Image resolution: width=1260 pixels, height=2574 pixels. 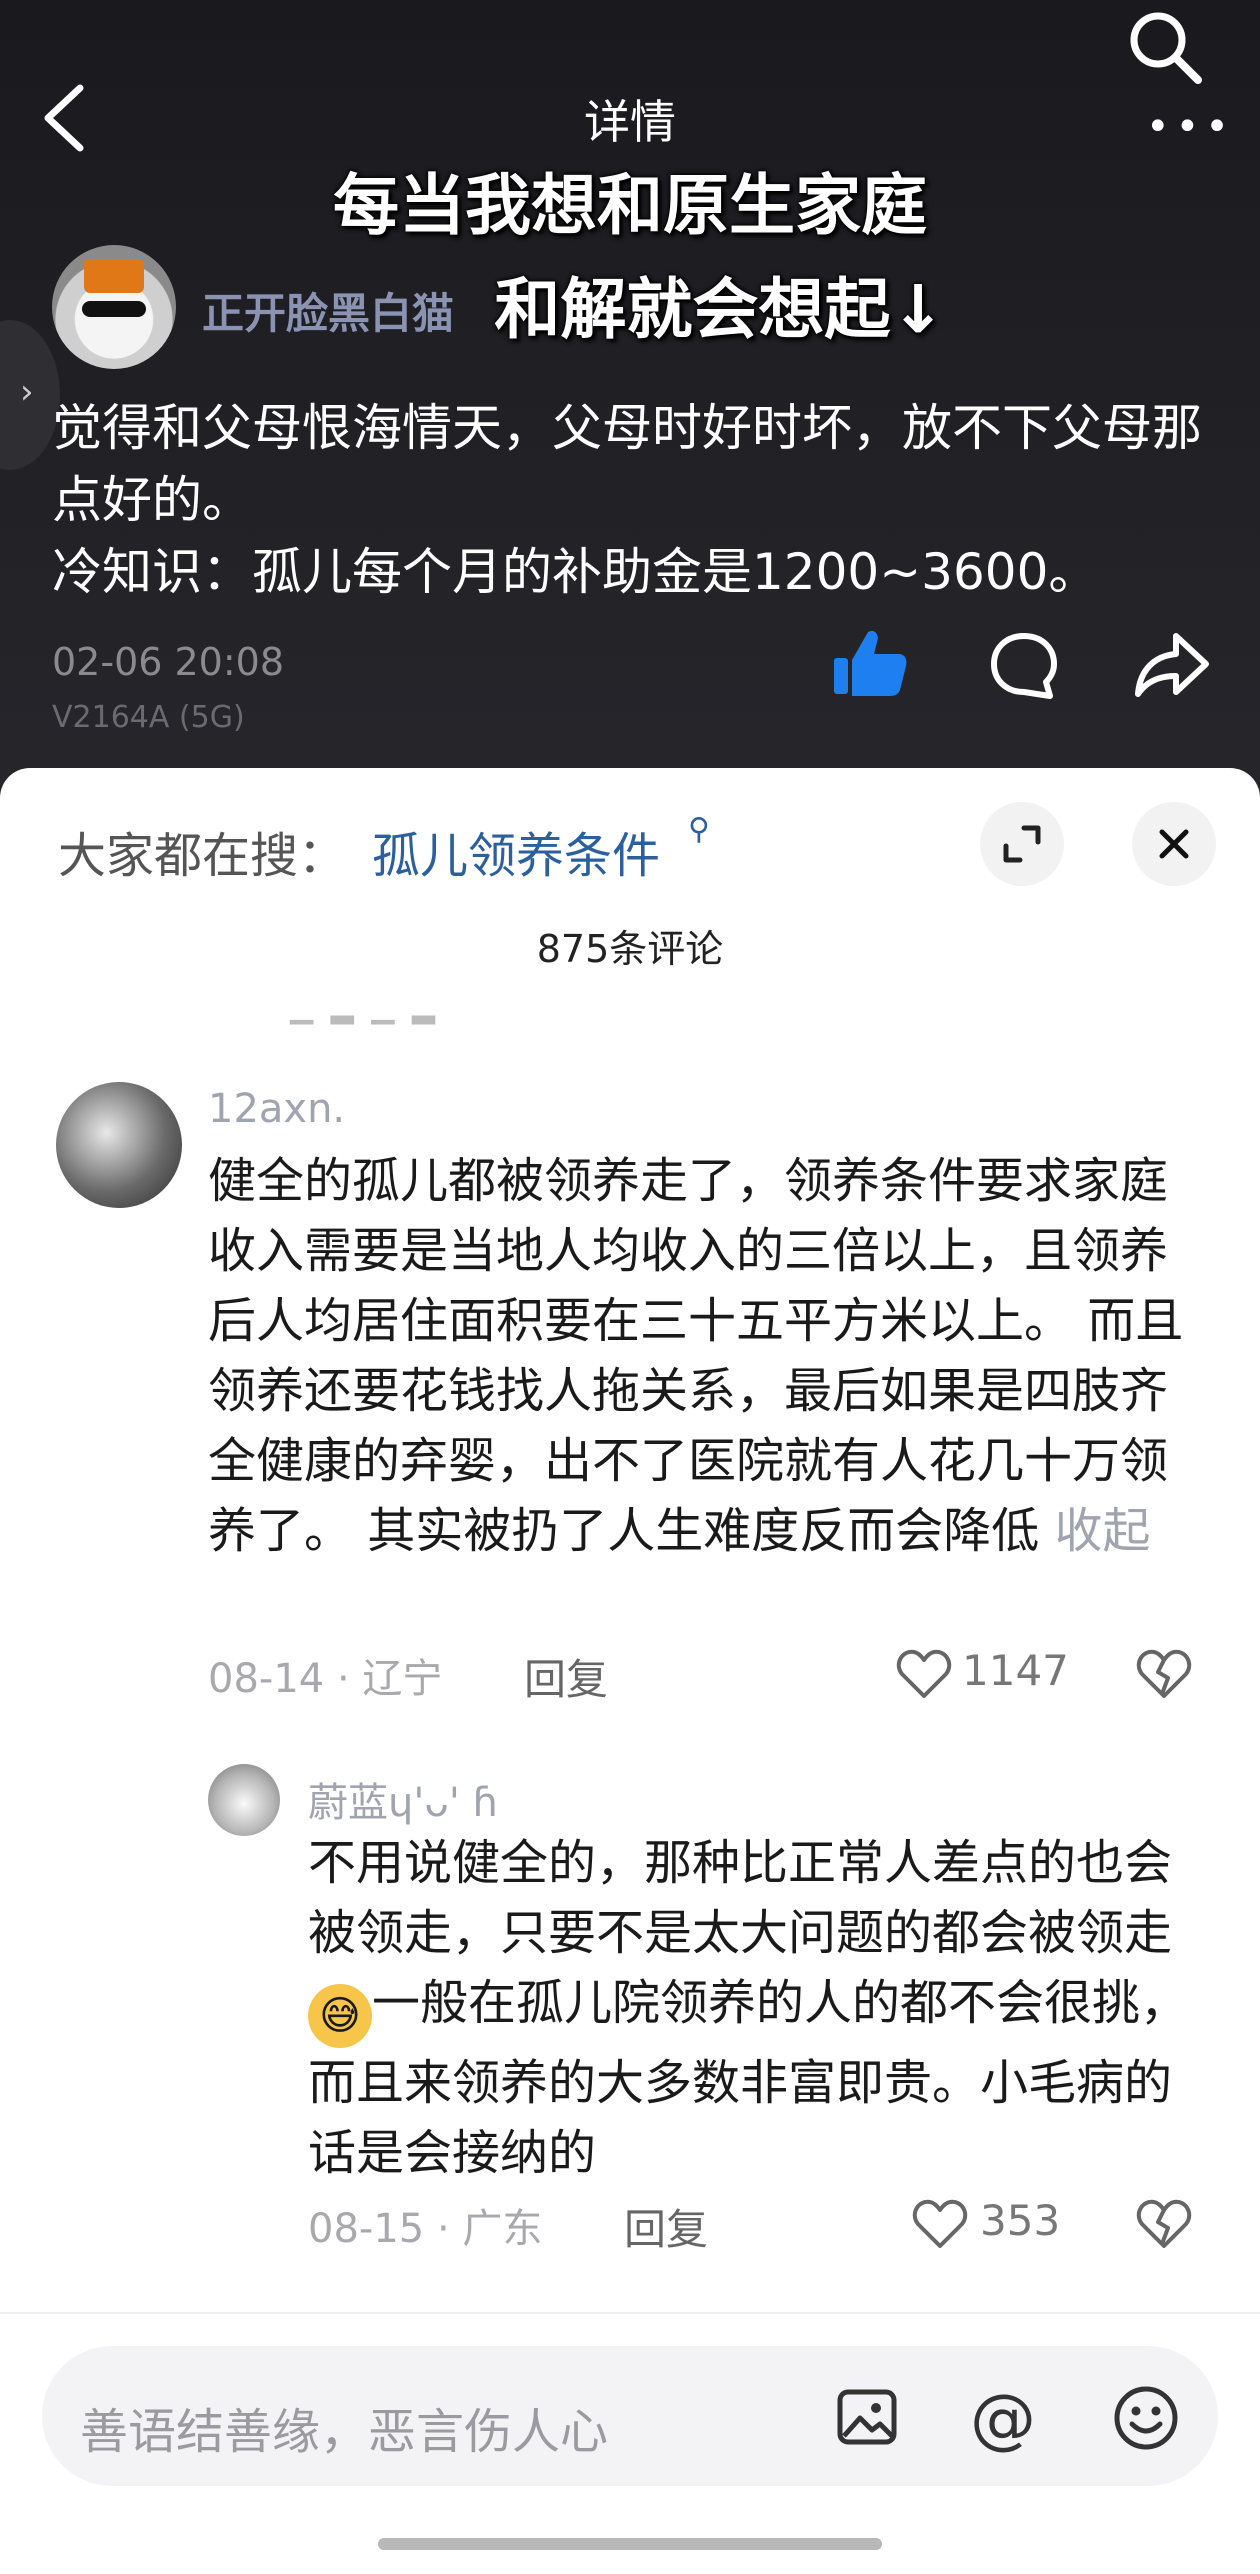 What do you see at coordinates (364, 1007) in the screenshot?
I see `scrolled-ghost-text: ▁ ▂ ▁ ▂` at bounding box center [364, 1007].